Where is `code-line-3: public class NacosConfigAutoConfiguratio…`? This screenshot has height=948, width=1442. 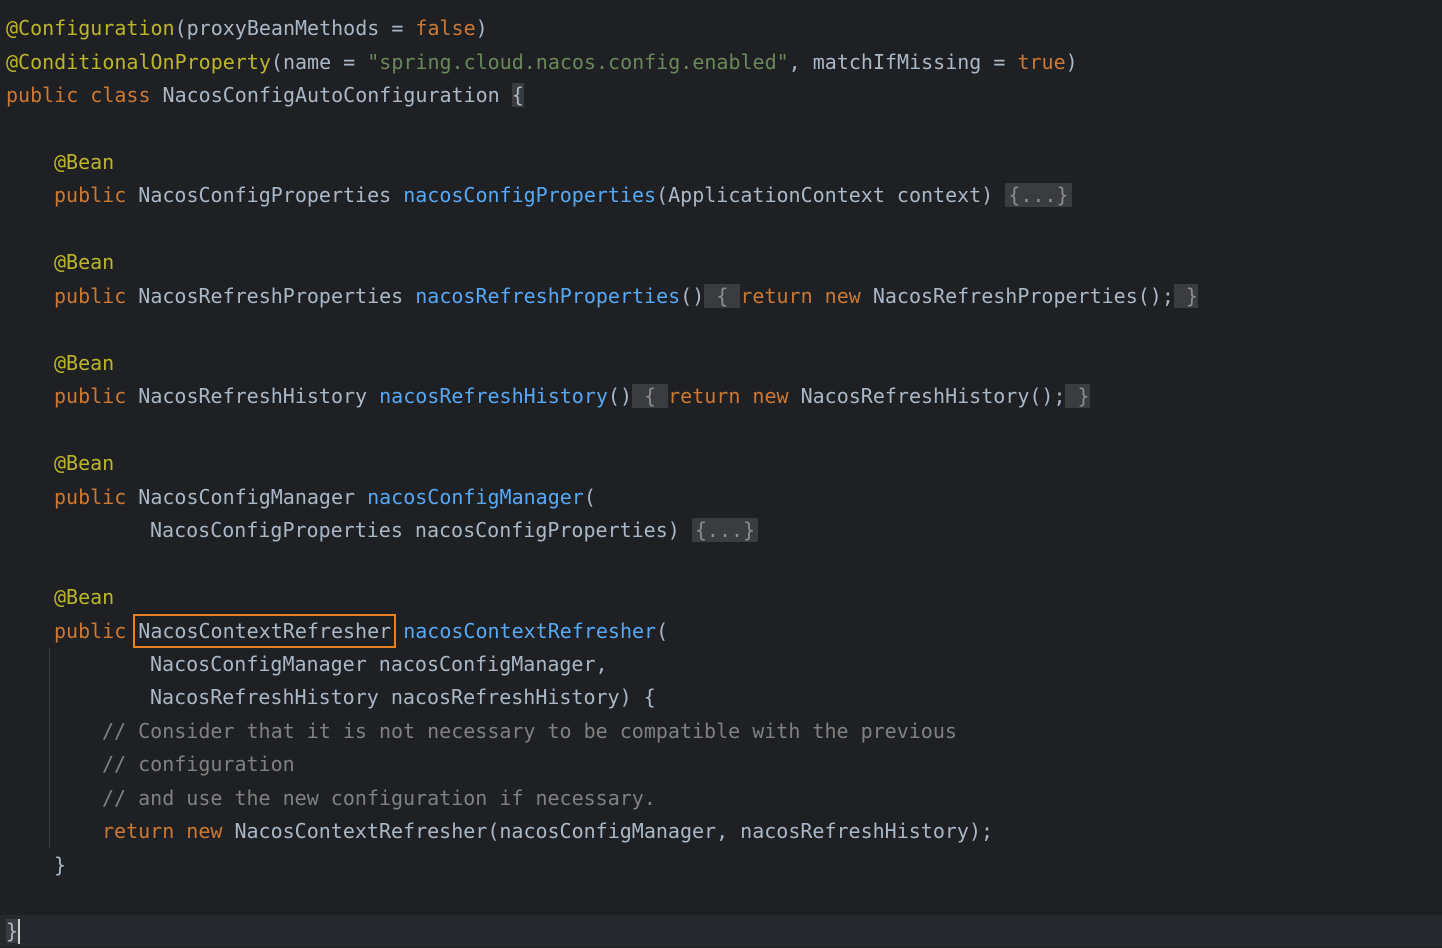 code-line-3: public class NacosConfigAutoConfiguratio… is located at coordinates (265, 95).